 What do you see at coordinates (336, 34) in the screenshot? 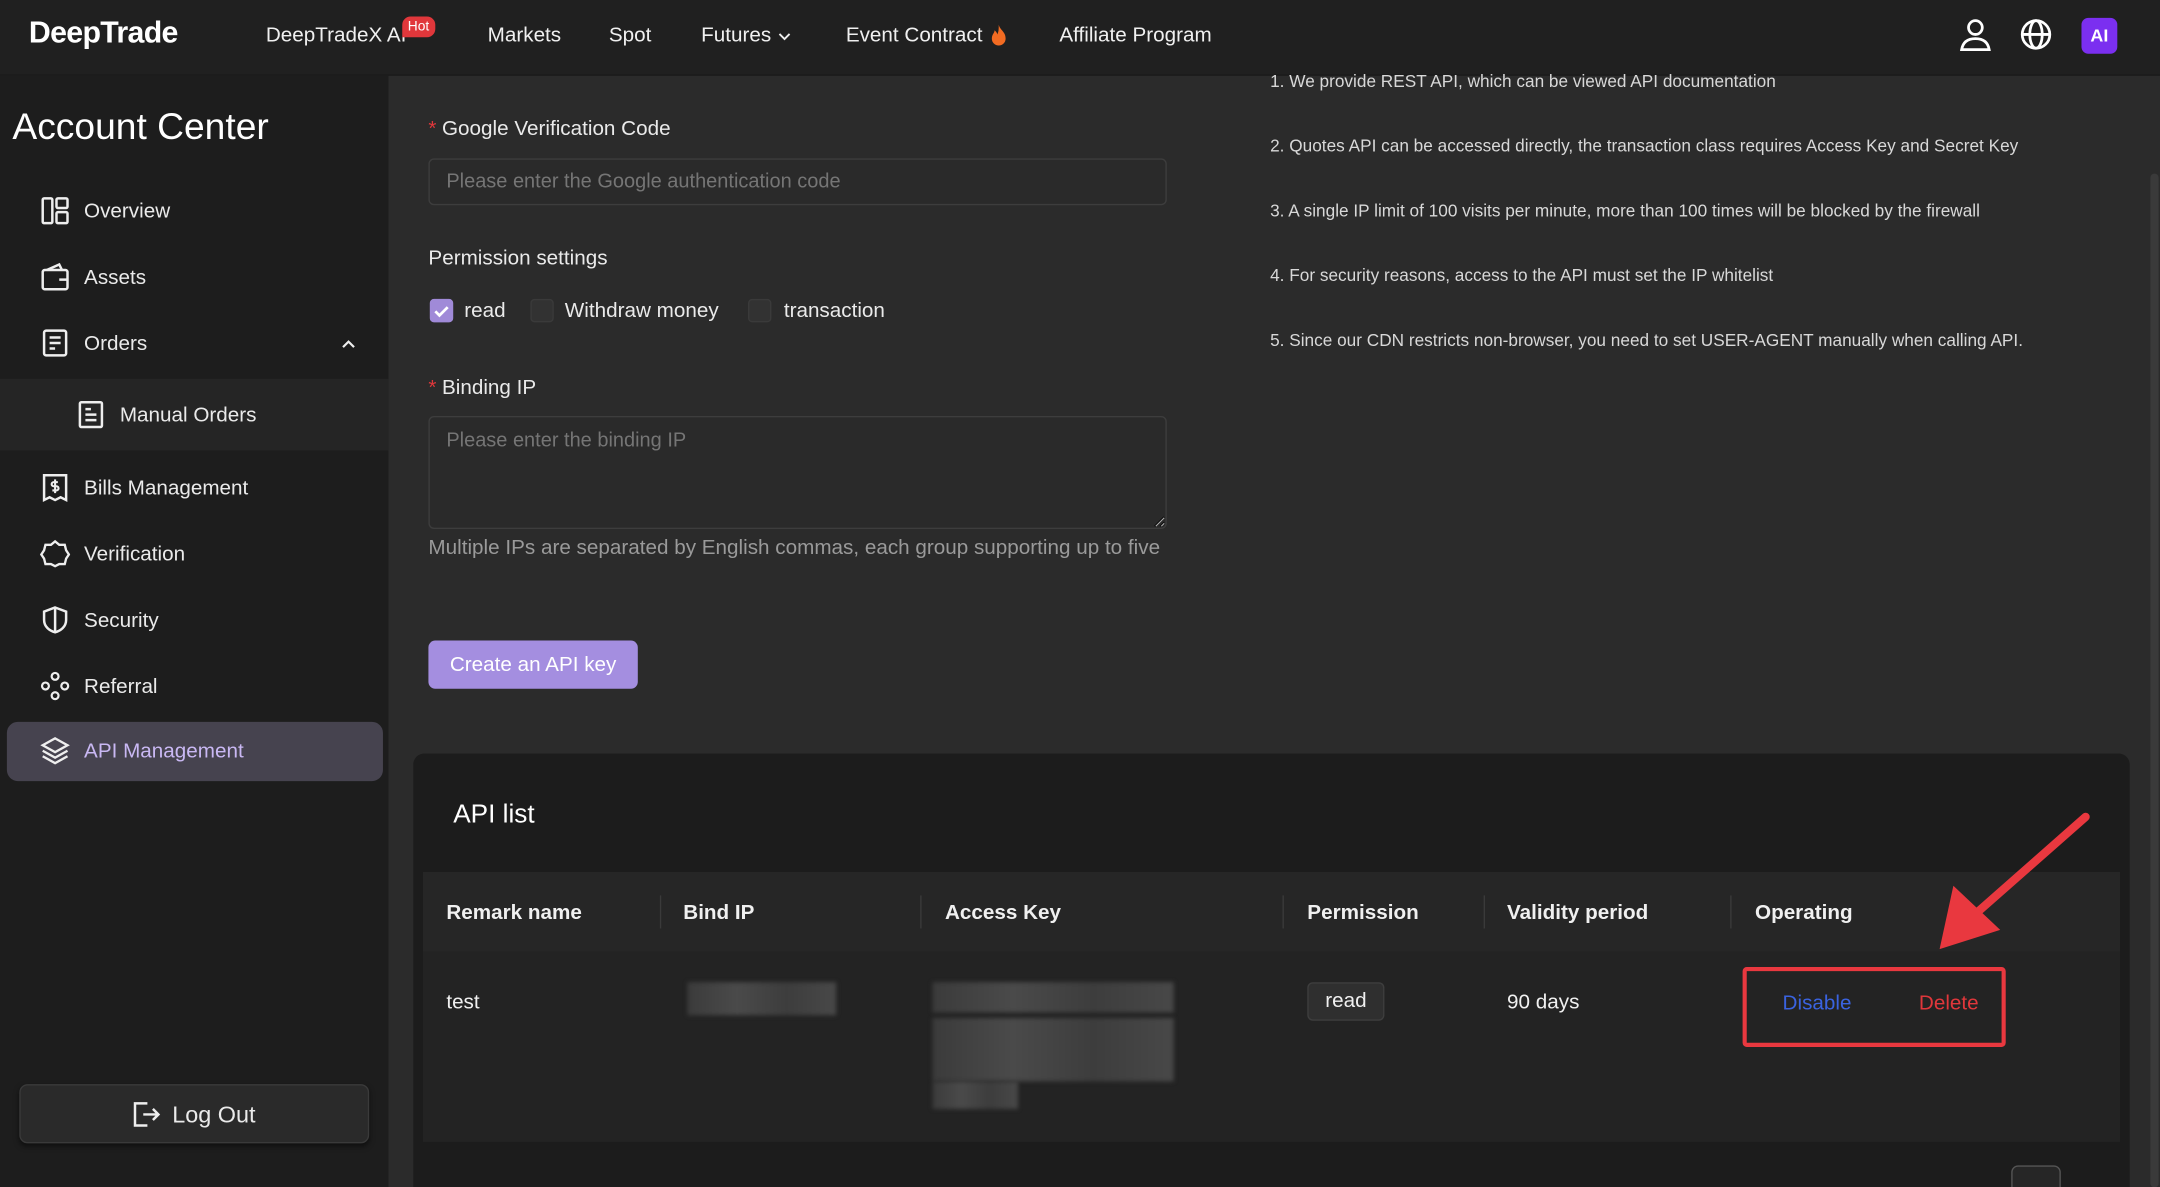
I see `nav-deeptradex-ai: DeepTradeX AI` at bounding box center [336, 34].